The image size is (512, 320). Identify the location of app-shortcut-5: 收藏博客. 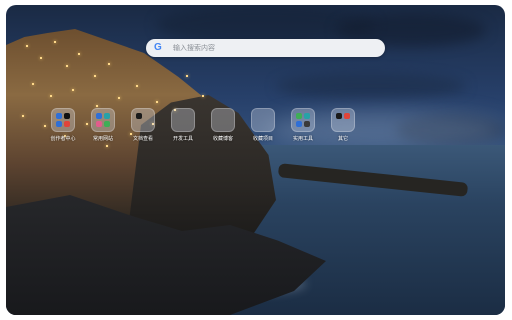
(223, 125).